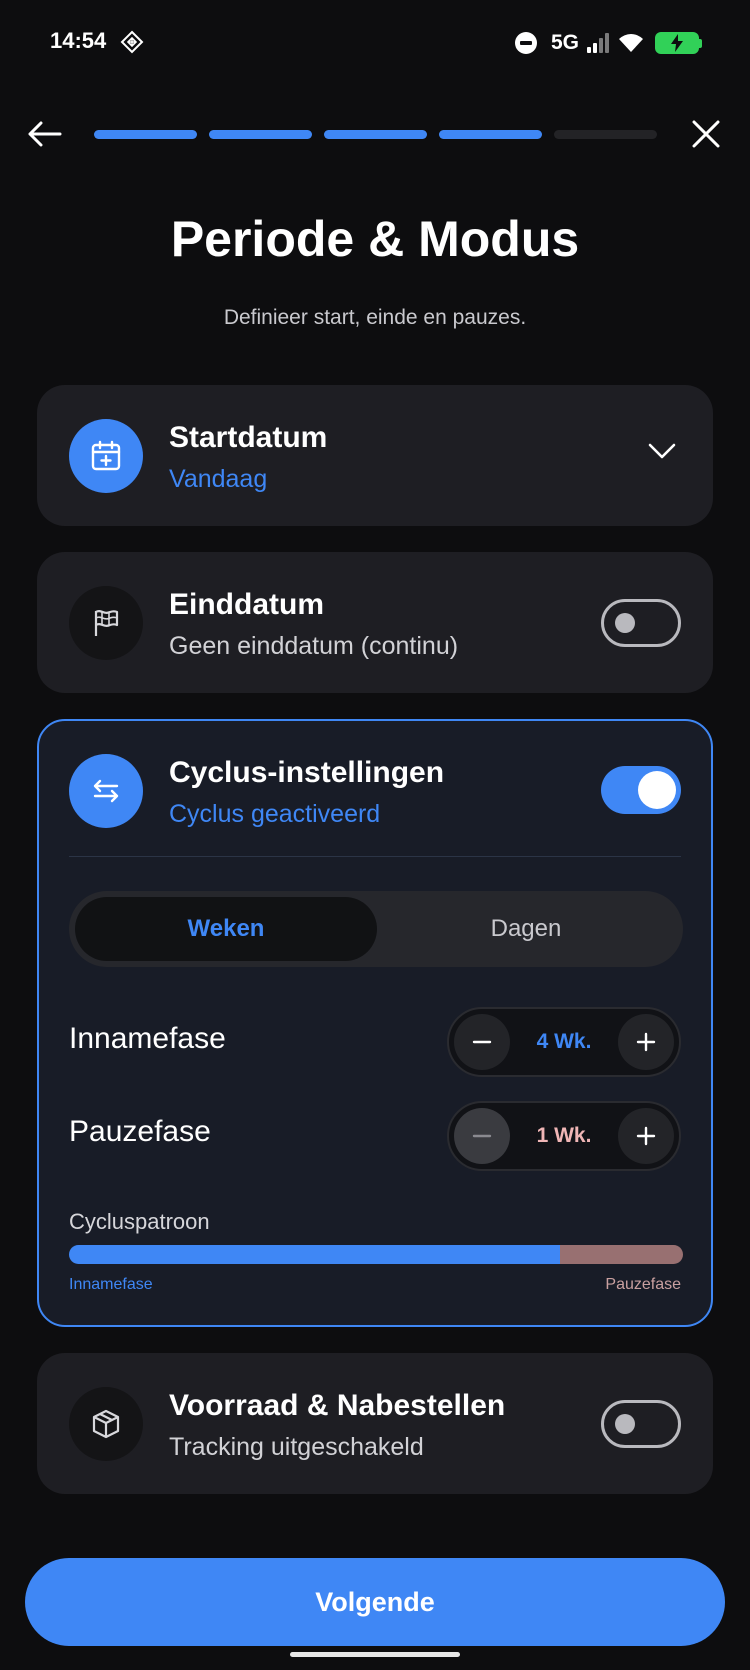  What do you see at coordinates (111, 1284) in the screenshot?
I see `cycle-pattern-intake-label: Innamefase` at bounding box center [111, 1284].